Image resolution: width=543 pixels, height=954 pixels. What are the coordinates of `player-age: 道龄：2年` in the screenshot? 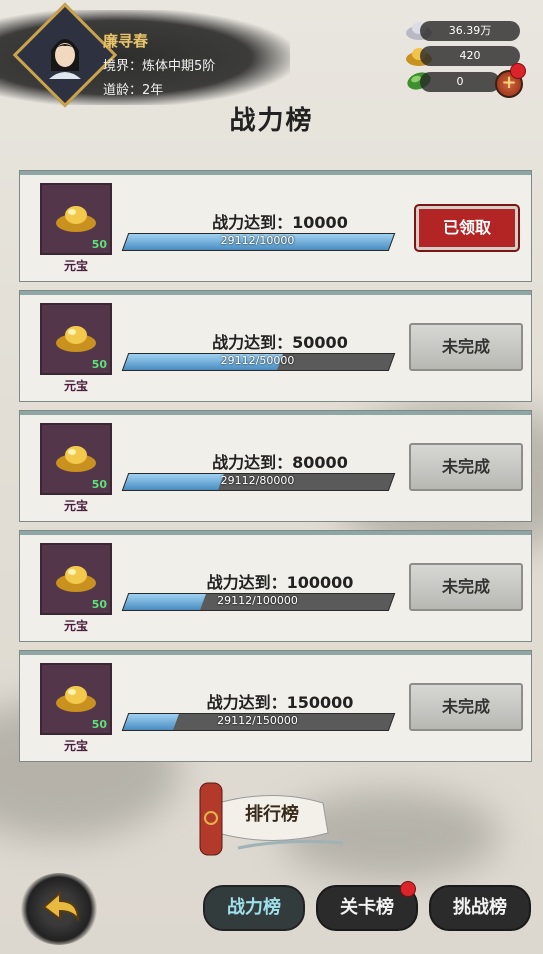 It's located at (133, 90).